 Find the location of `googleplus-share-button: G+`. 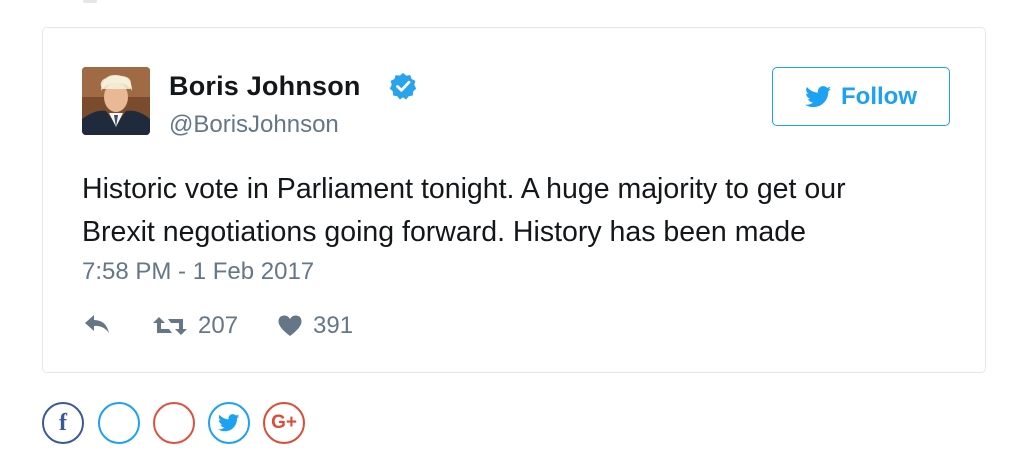

googleplus-share-button: G+ is located at coordinates (284, 423).